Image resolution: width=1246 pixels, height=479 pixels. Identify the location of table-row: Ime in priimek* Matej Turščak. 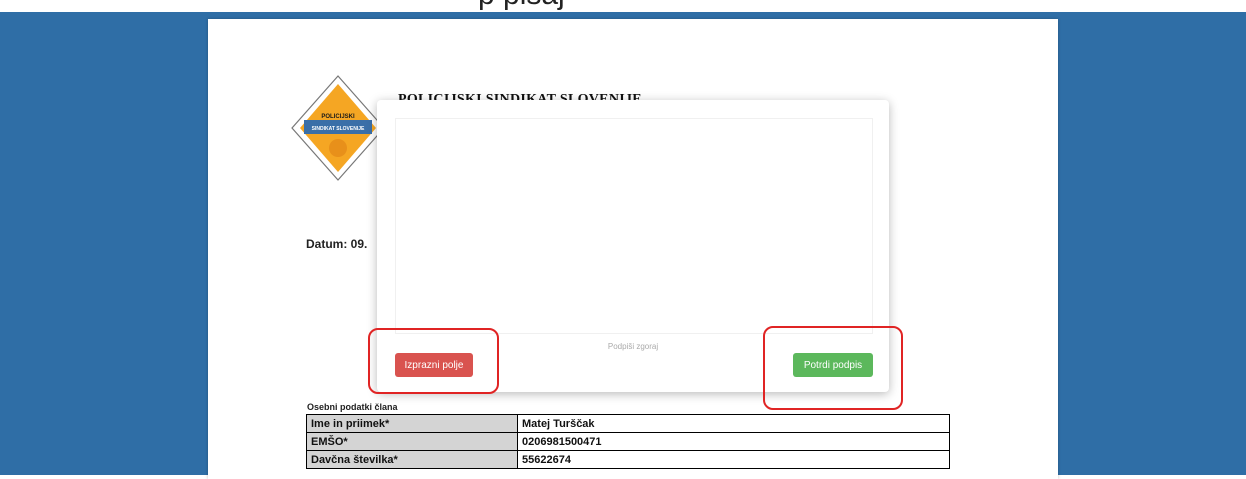
(628, 423).